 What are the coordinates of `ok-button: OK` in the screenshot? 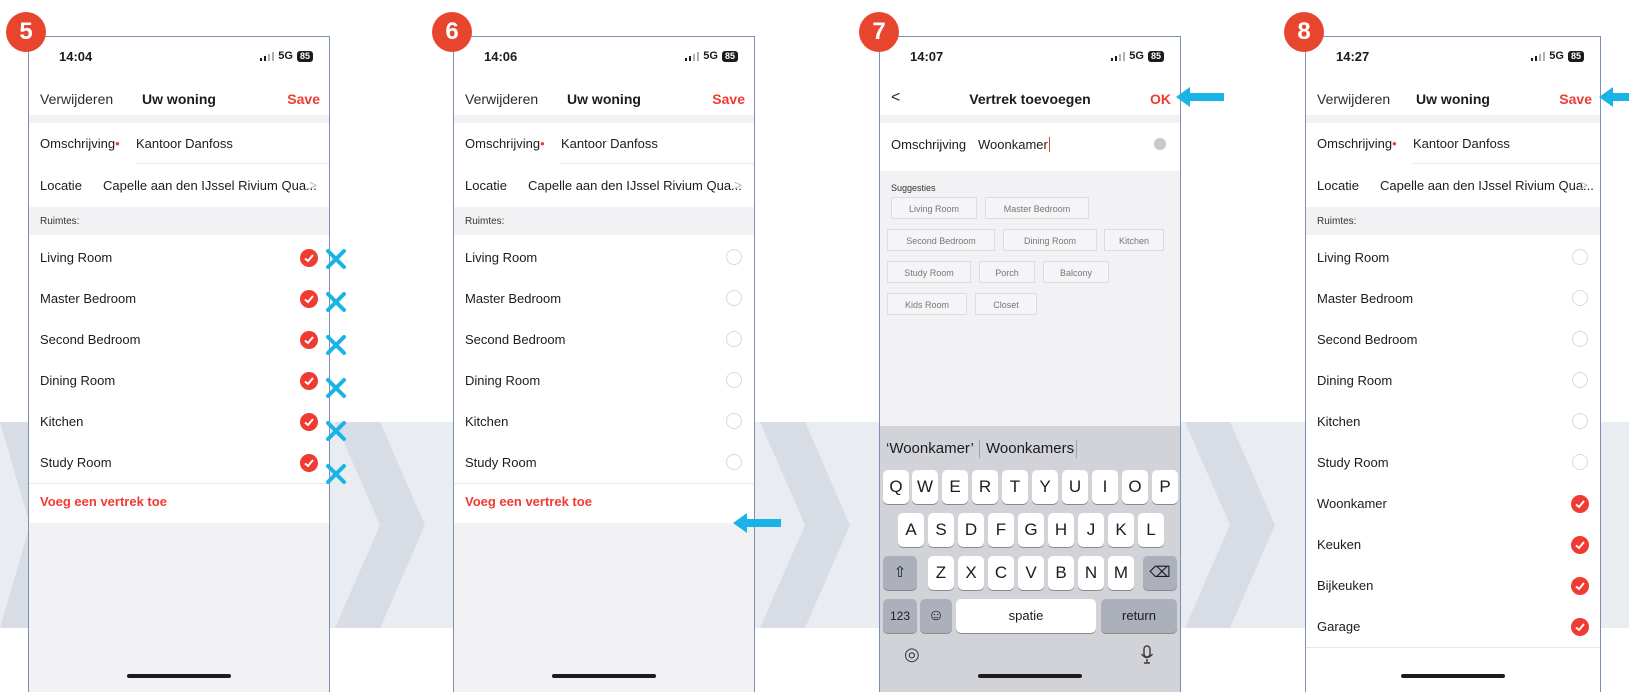 It's located at (1160, 99).